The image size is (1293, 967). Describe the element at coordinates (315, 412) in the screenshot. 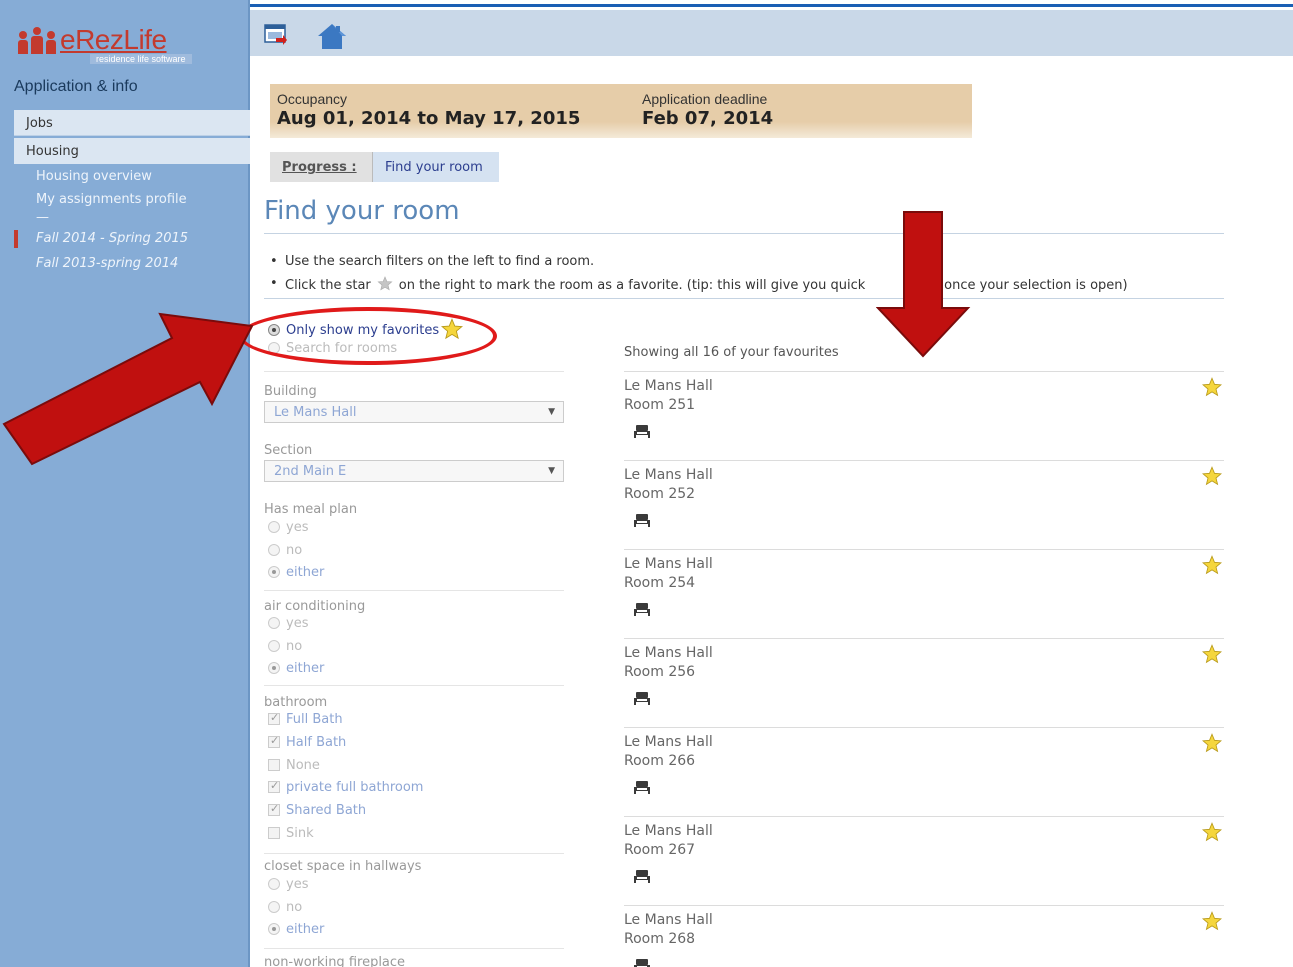

I see `building-value: Le Mans Hall` at that location.